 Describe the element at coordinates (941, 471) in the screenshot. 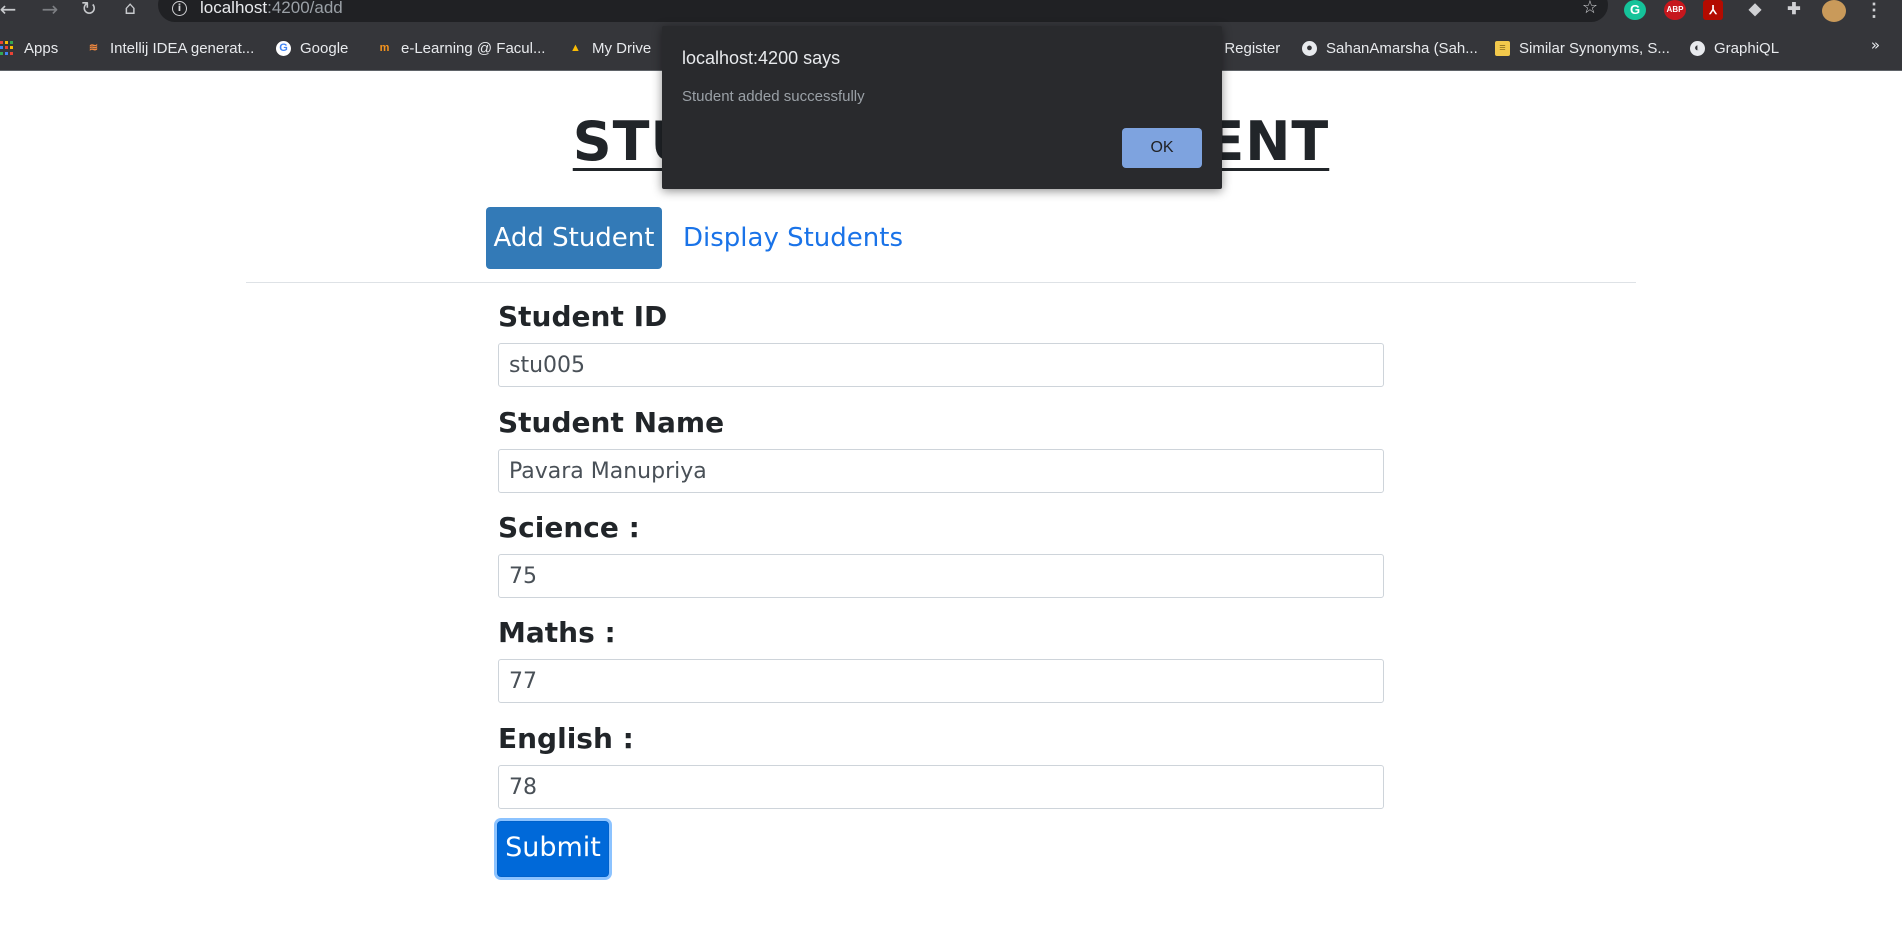

I see `student-name-input` at that location.